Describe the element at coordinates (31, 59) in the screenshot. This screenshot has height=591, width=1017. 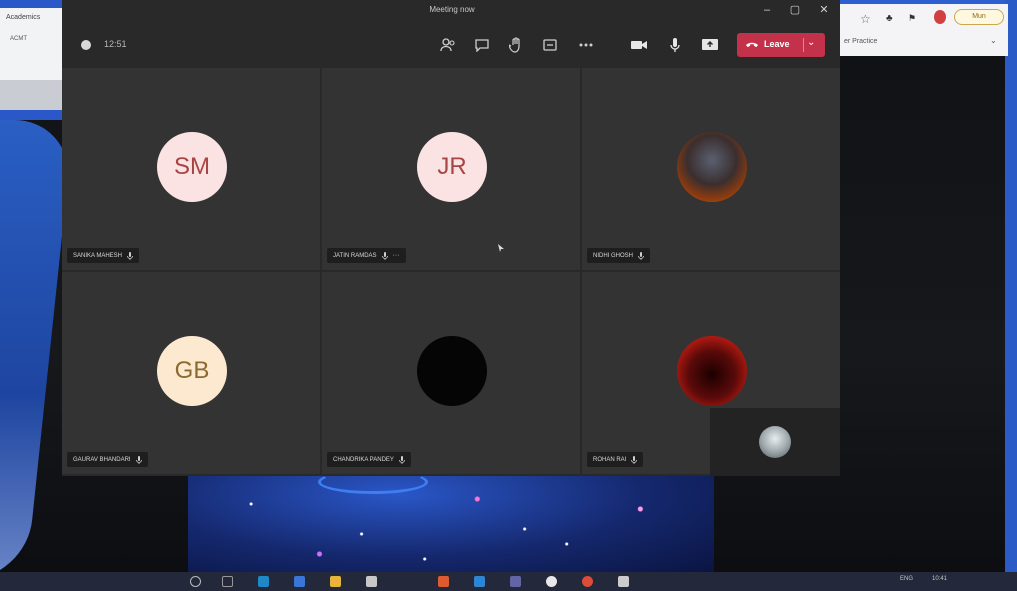
I see `browser-window-left: Academics ACMT` at that location.